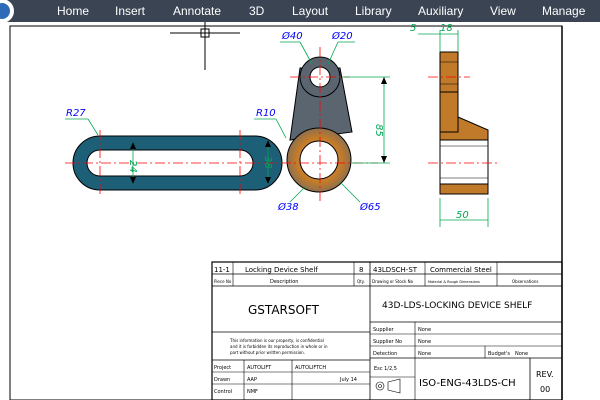  What do you see at coordinates (467, 383) in the screenshot?
I see `tb-drawing-number: ISO-ENG-43LDS-CH` at bounding box center [467, 383].